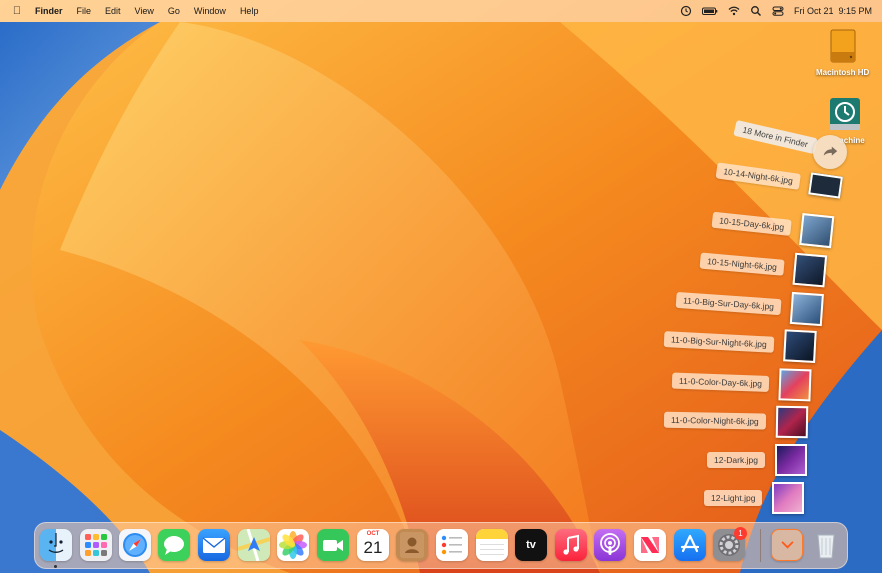 This screenshot has width=882, height=573. What do you see at coordinates (714, 420) in the screenshot?
I see `stack-item-label: 11-0-Color-Night-6k.jpg` at bounding box center [714, 420].